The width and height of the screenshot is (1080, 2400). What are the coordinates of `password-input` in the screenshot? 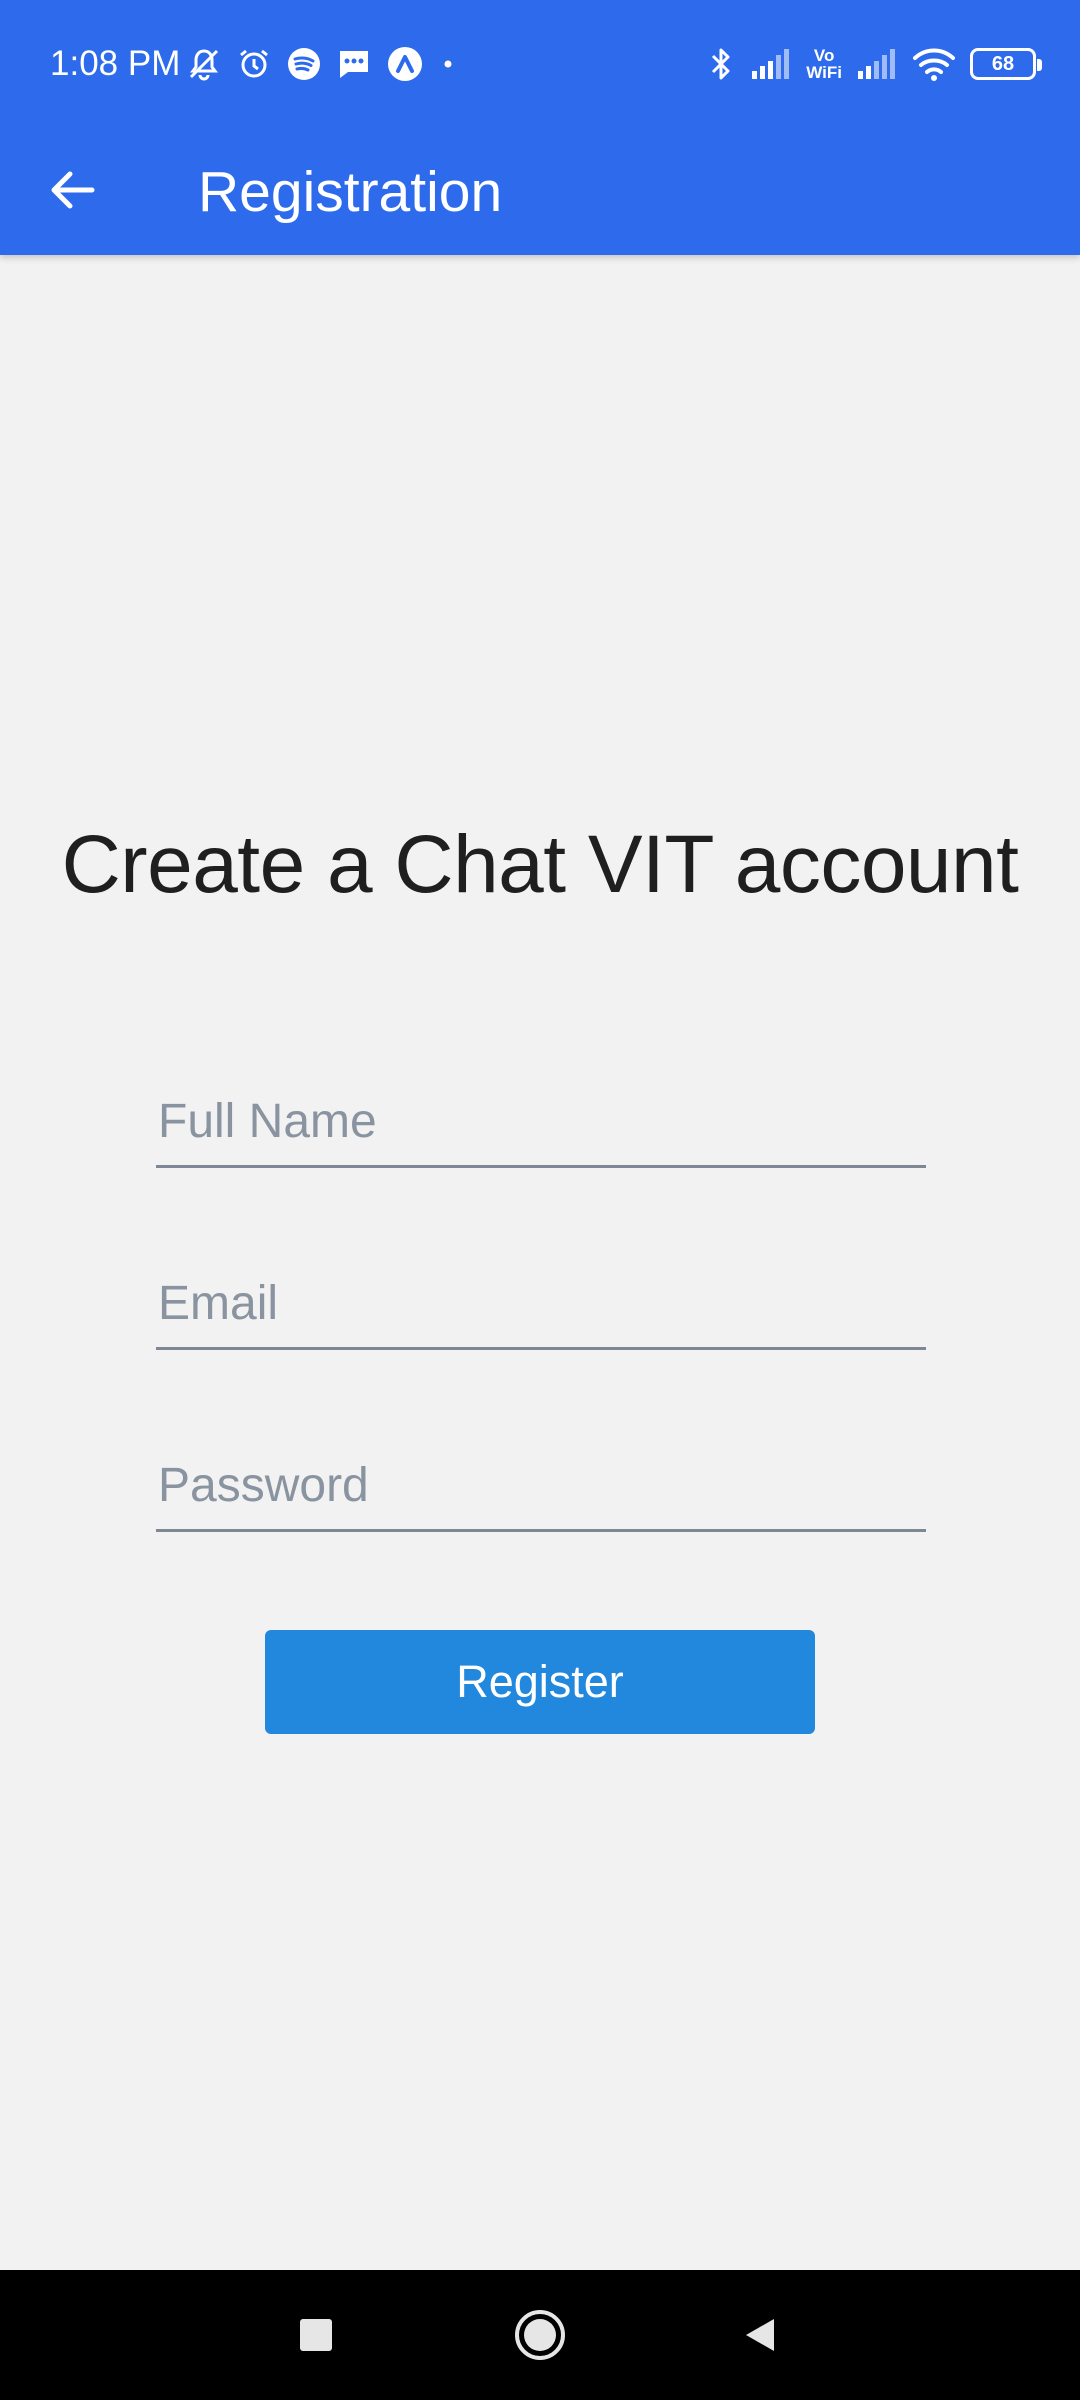 It's located at (541, 1485).